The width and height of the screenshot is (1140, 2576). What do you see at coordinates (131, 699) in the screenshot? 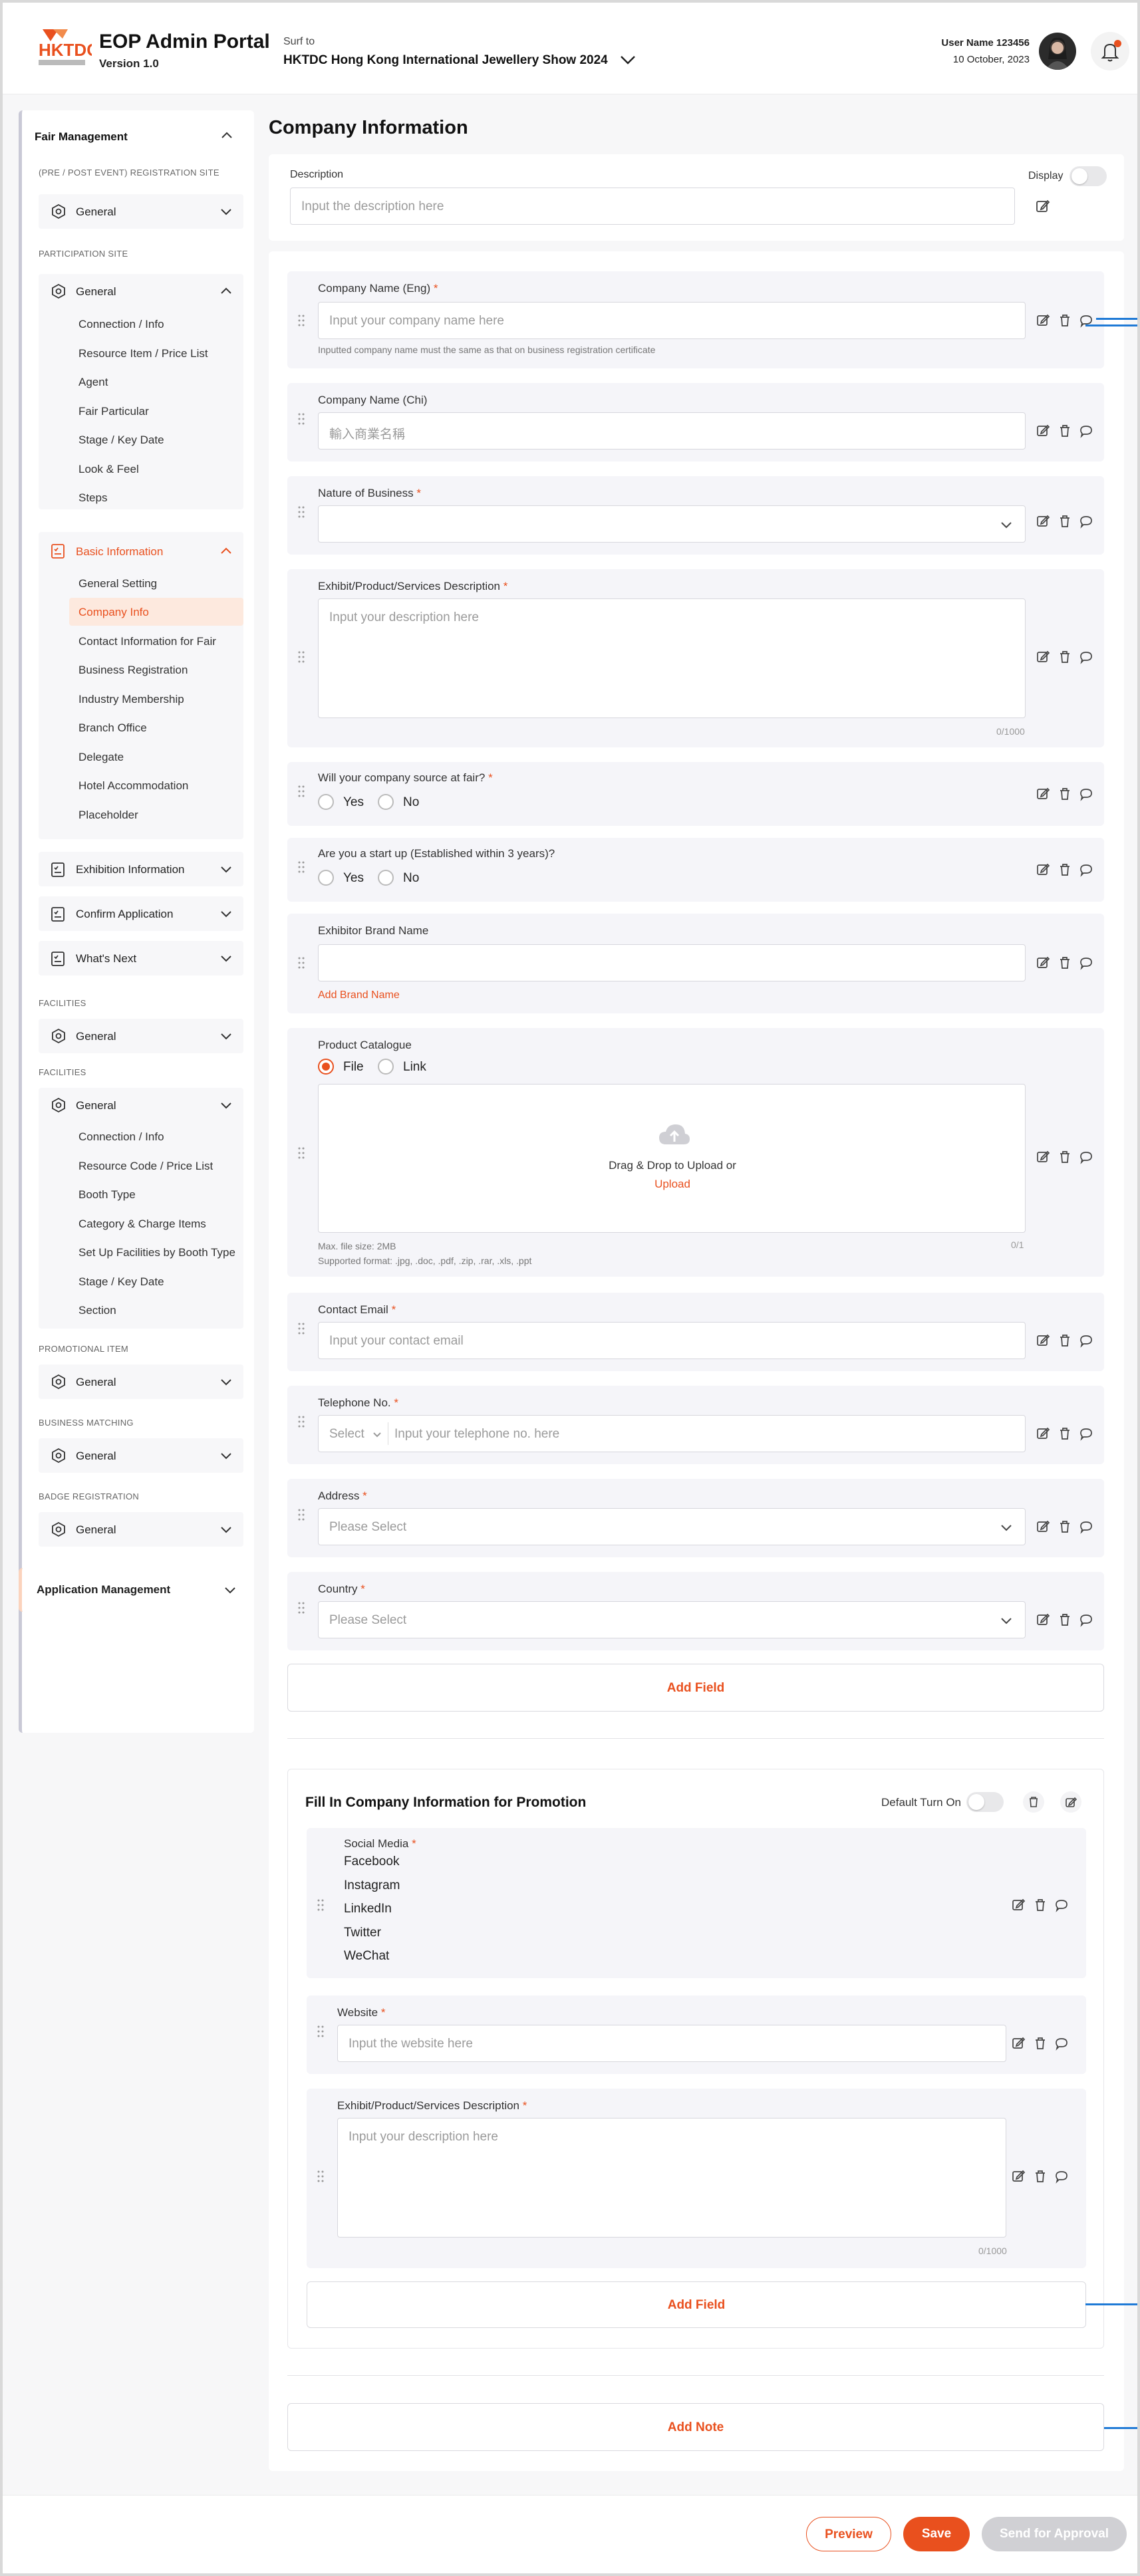
I see `nav-industry-membership: Industry Membership` at bounding box center [131, 699].